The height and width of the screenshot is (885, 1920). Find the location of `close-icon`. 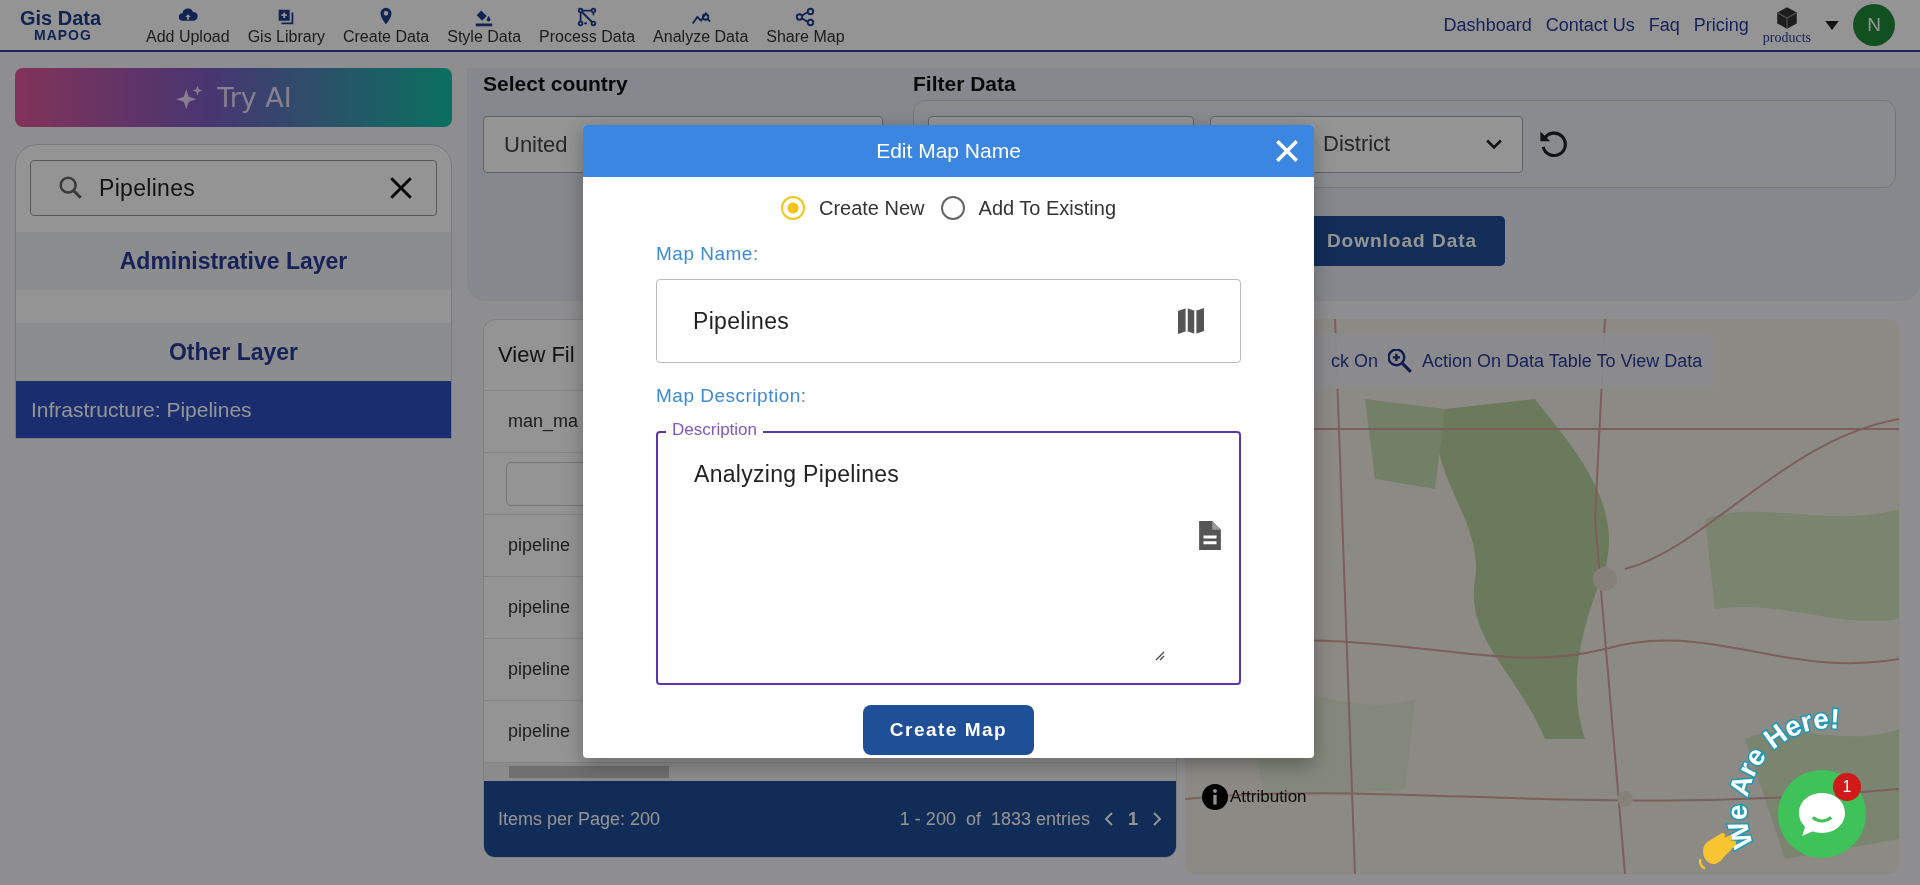

close-icon is located at coordinates (1287, 151).